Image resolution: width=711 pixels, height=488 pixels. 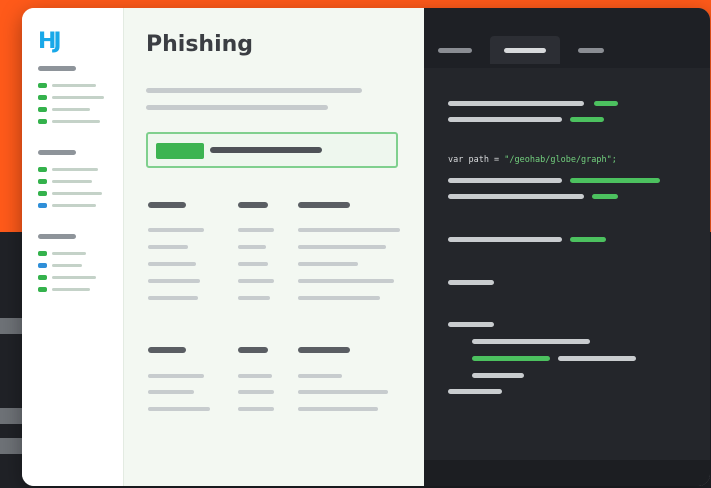 What do you see at coordinates (53, 42) in the screenshot?
I see `logo: HJ` at bounding box center [53, 42].